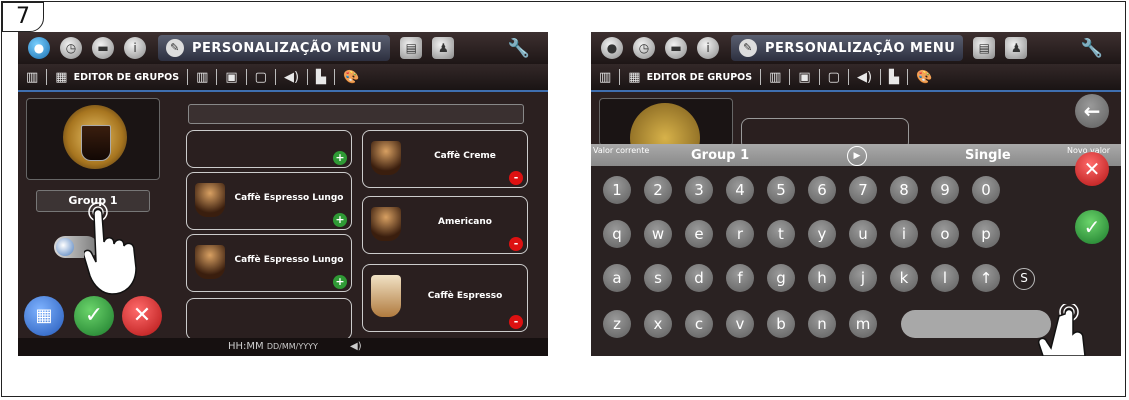  I want to click on key-g: g, so click(781, 278).